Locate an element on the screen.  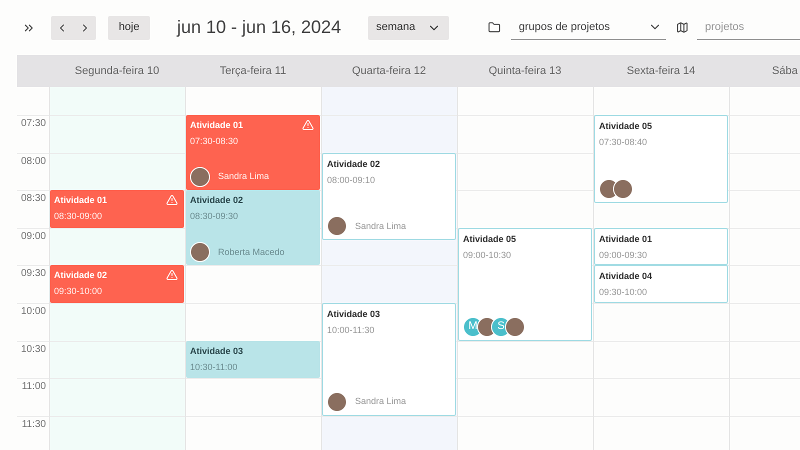
event-time: 10:00-11:30 is located at coordinates (351, 330).